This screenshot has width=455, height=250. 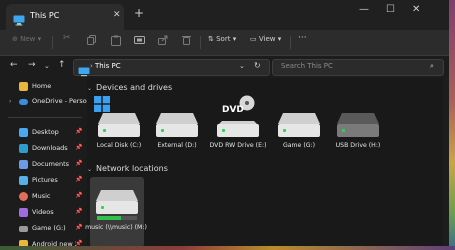 I want to click on rename-icon, so click(x=139, y=41).